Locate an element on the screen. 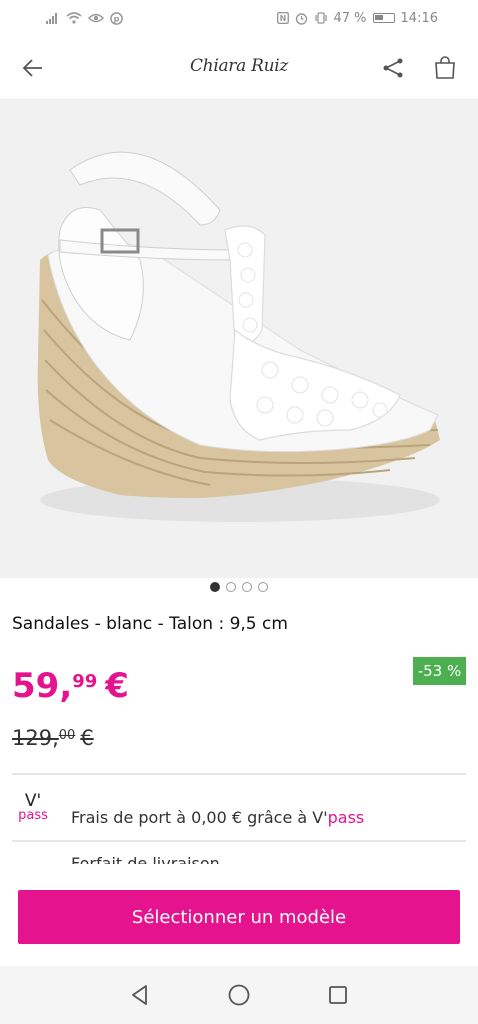 The height and width of the screenshot is (1024, 478). shipping-text: Frais de port à 0,00 € grâce à V' is located at coordinates (199, 817).